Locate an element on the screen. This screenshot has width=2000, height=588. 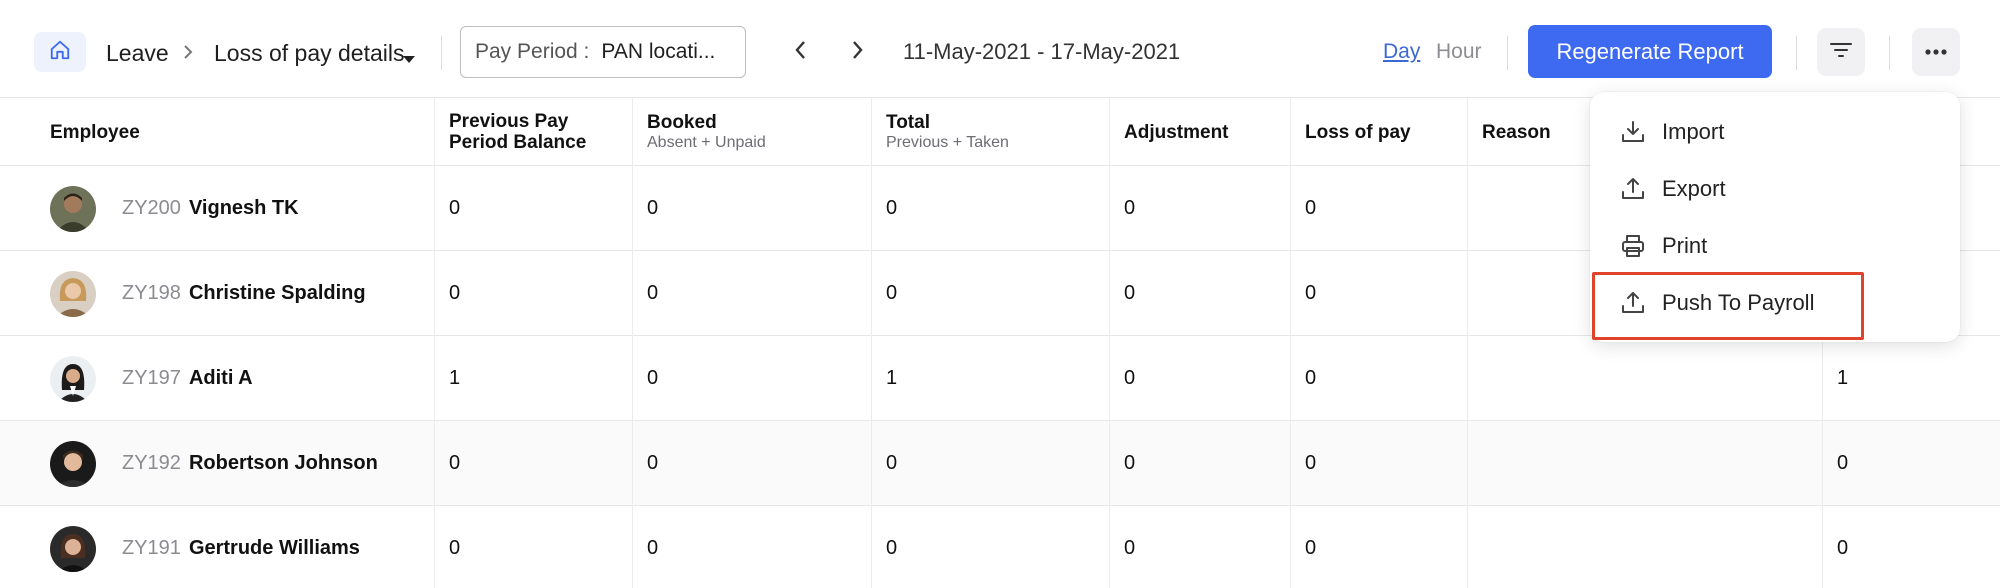
caret-down-icon is located at coordinates (409, 60).